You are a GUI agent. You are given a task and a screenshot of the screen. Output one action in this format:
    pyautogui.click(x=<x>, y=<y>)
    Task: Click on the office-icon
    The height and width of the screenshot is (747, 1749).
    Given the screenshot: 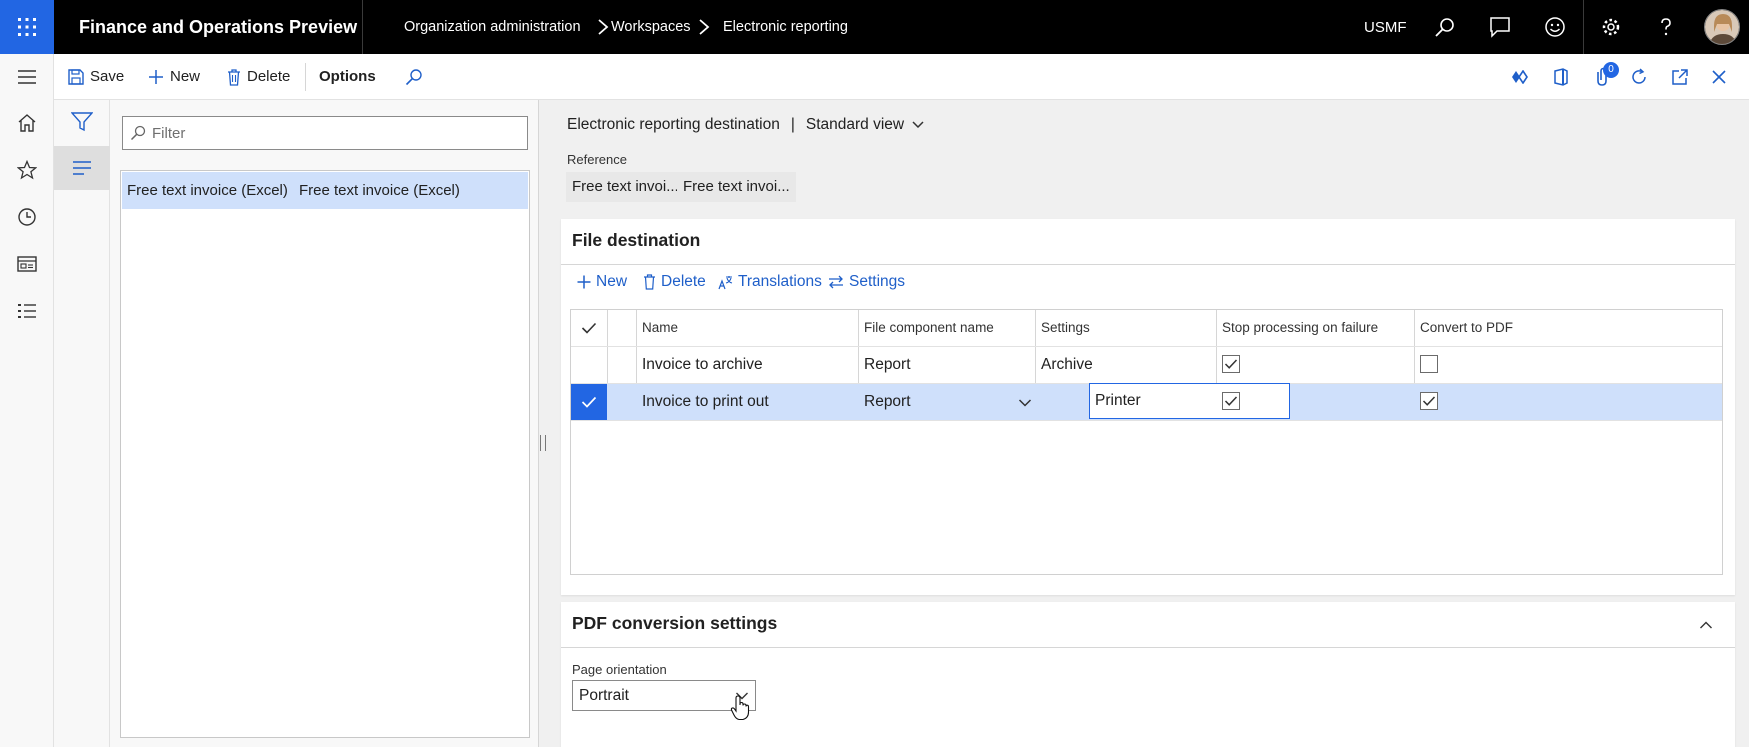 What is the action you would take?
    pyautogui.click(x=1561, y=77)
    